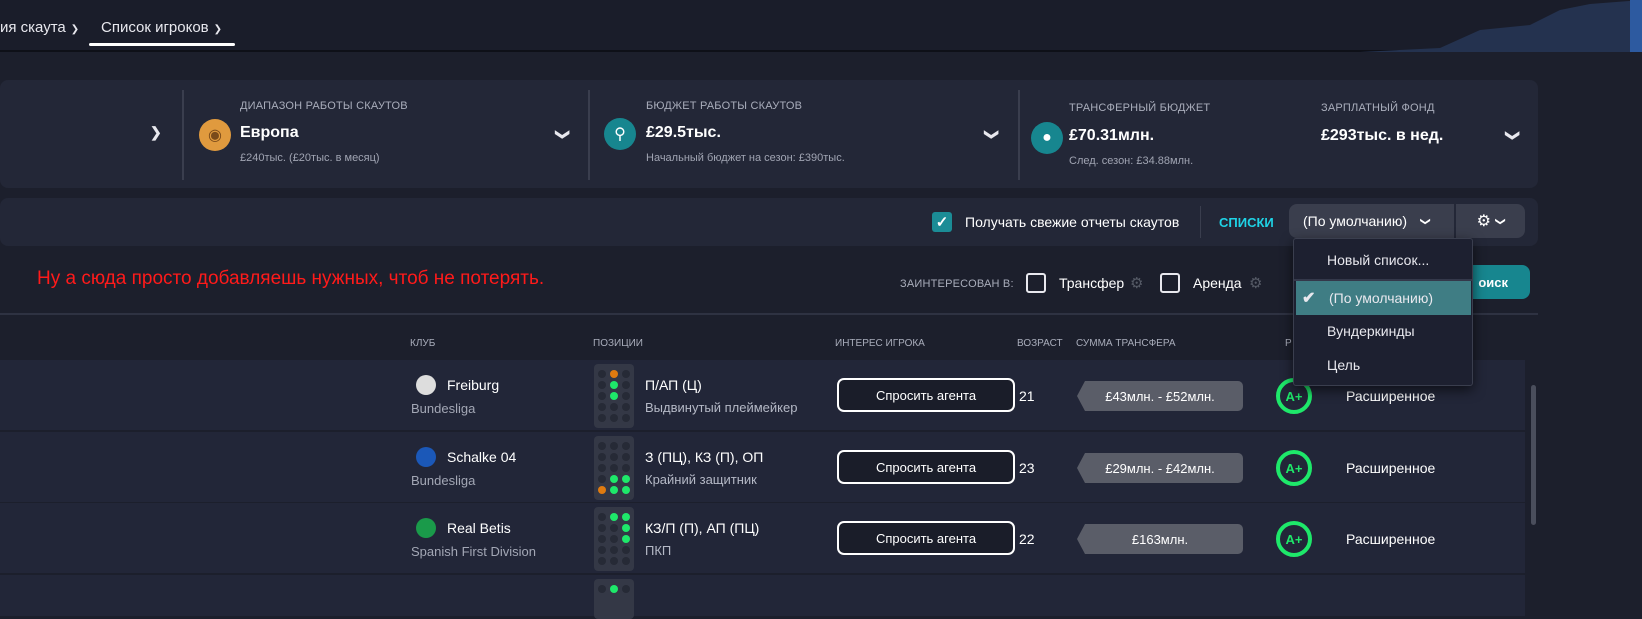  I want to click on scout-budget-value: £29.5тыс., so click(683, 132).